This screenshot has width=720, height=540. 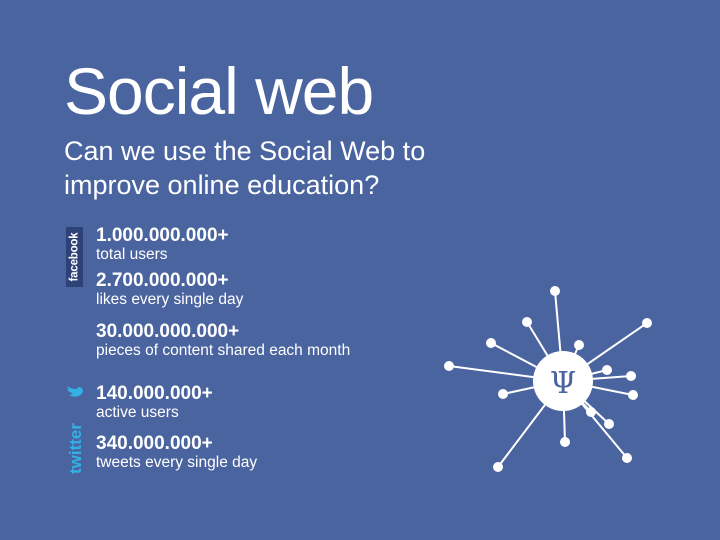 What do you see at coordinates (222, 185) in the screenshot?
I see `subtitle-line-2: improve online education?` at bounding box center [222, 185].